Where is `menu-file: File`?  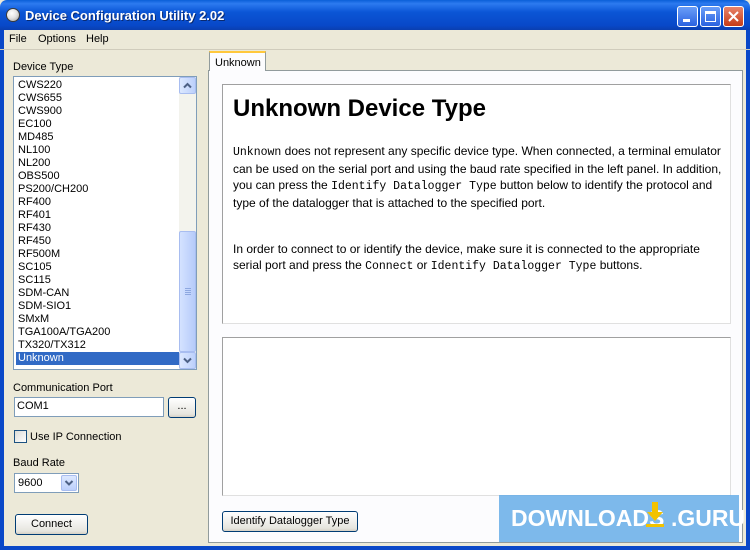
menu-file: File is located at coordinates (18, 39).